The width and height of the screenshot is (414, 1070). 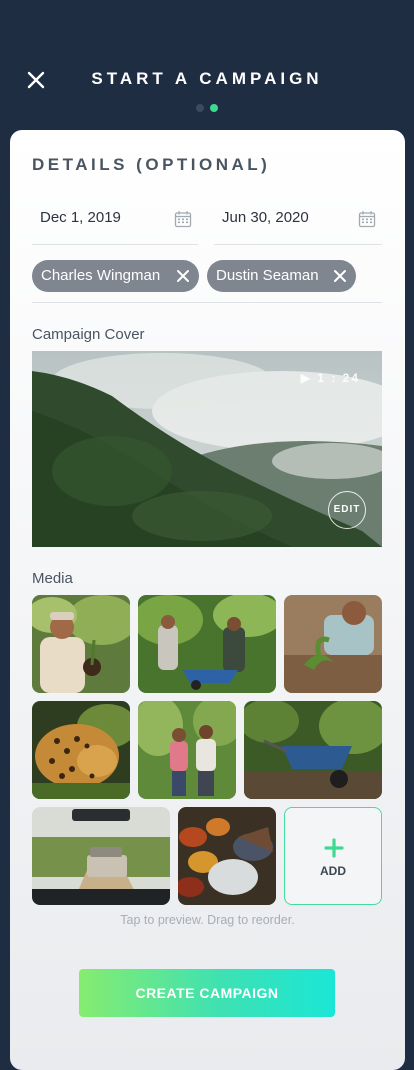 What do you see at coordinates (207, 65) in the screenshot?
I see `top-bar: START A CAMPAIGN` at bounding box center [207, 65].